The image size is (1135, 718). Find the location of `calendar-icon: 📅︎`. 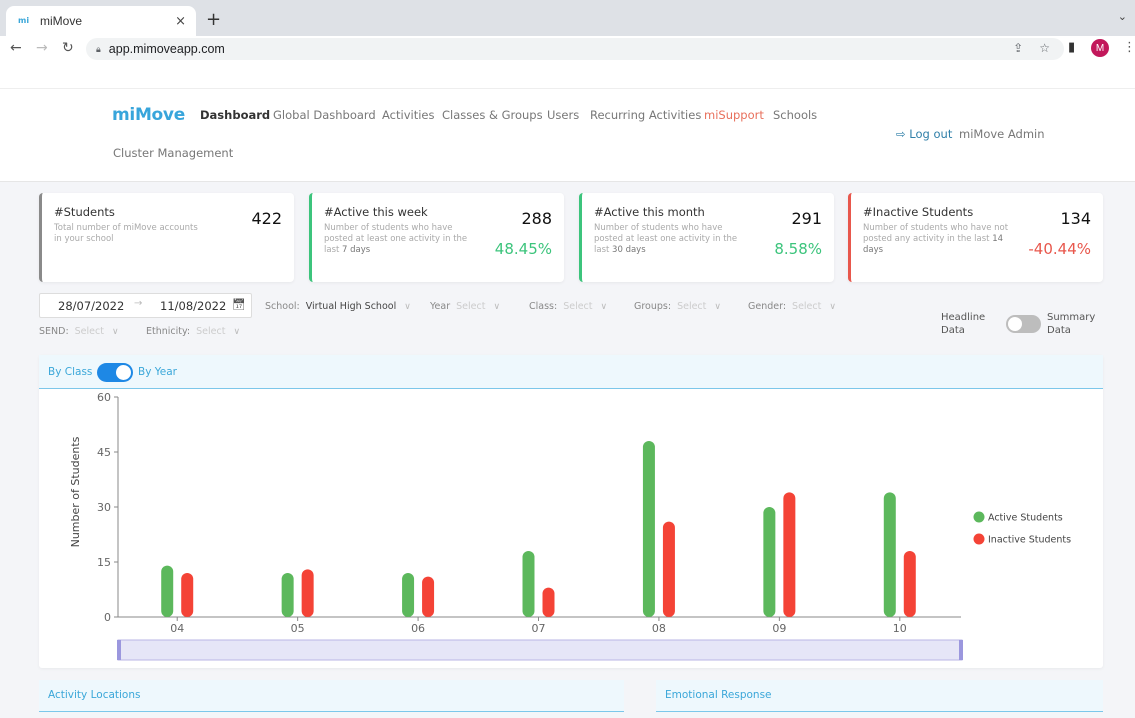

calendar-icon: 📅︎ is located at coordinates (239, 304).